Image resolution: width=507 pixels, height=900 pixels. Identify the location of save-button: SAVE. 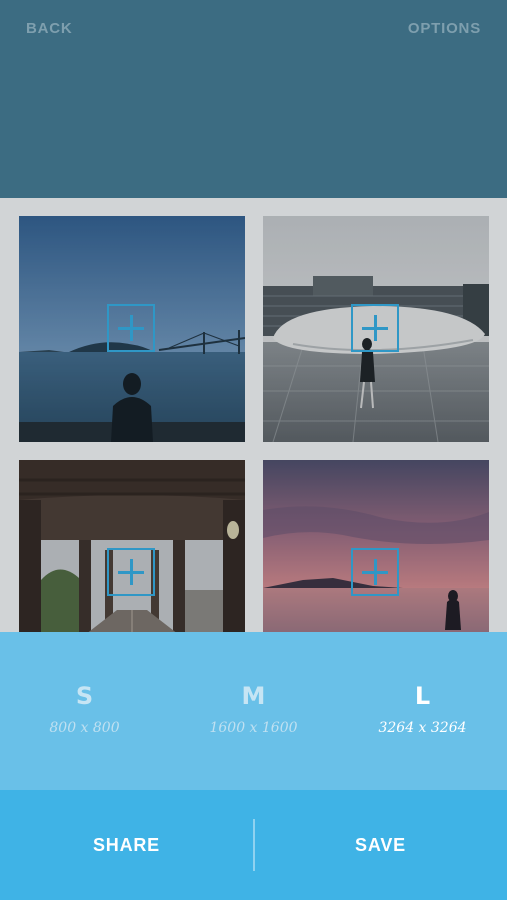
(380, 845).